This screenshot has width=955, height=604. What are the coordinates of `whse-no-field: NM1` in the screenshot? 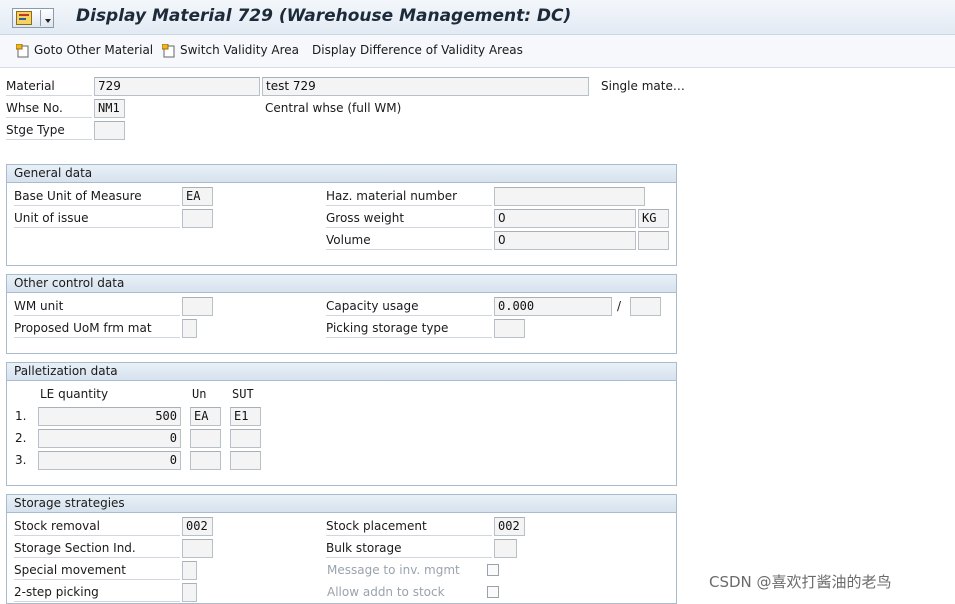 It's located at (109, 108).